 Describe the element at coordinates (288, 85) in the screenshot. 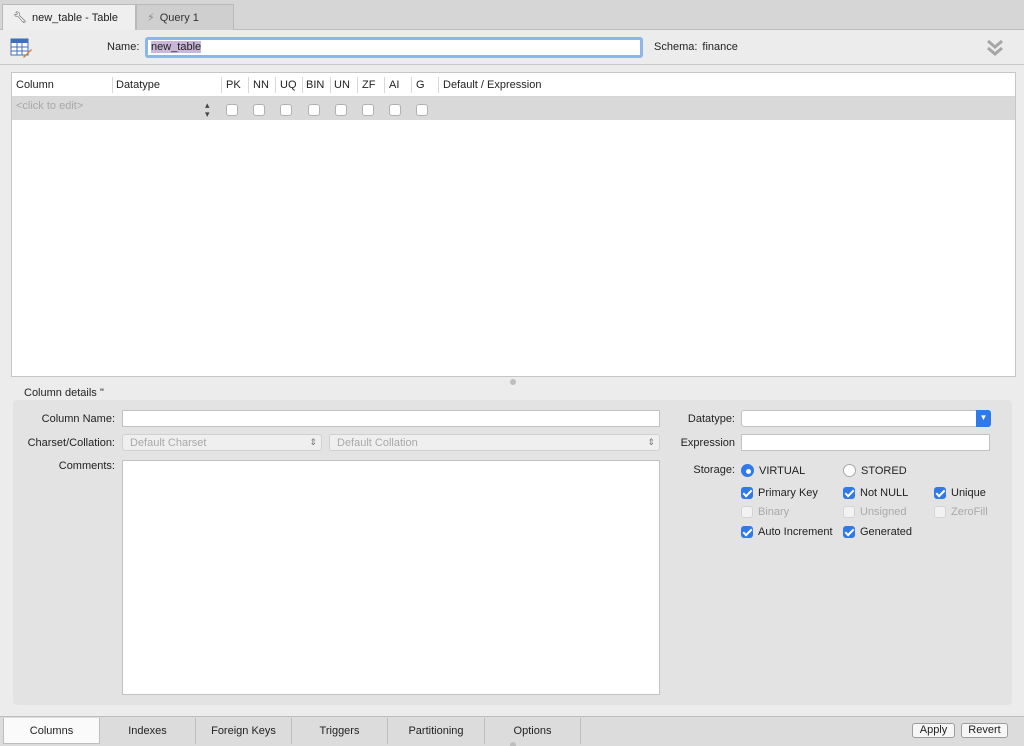

I see `col-header-uq: UQ` at that location.